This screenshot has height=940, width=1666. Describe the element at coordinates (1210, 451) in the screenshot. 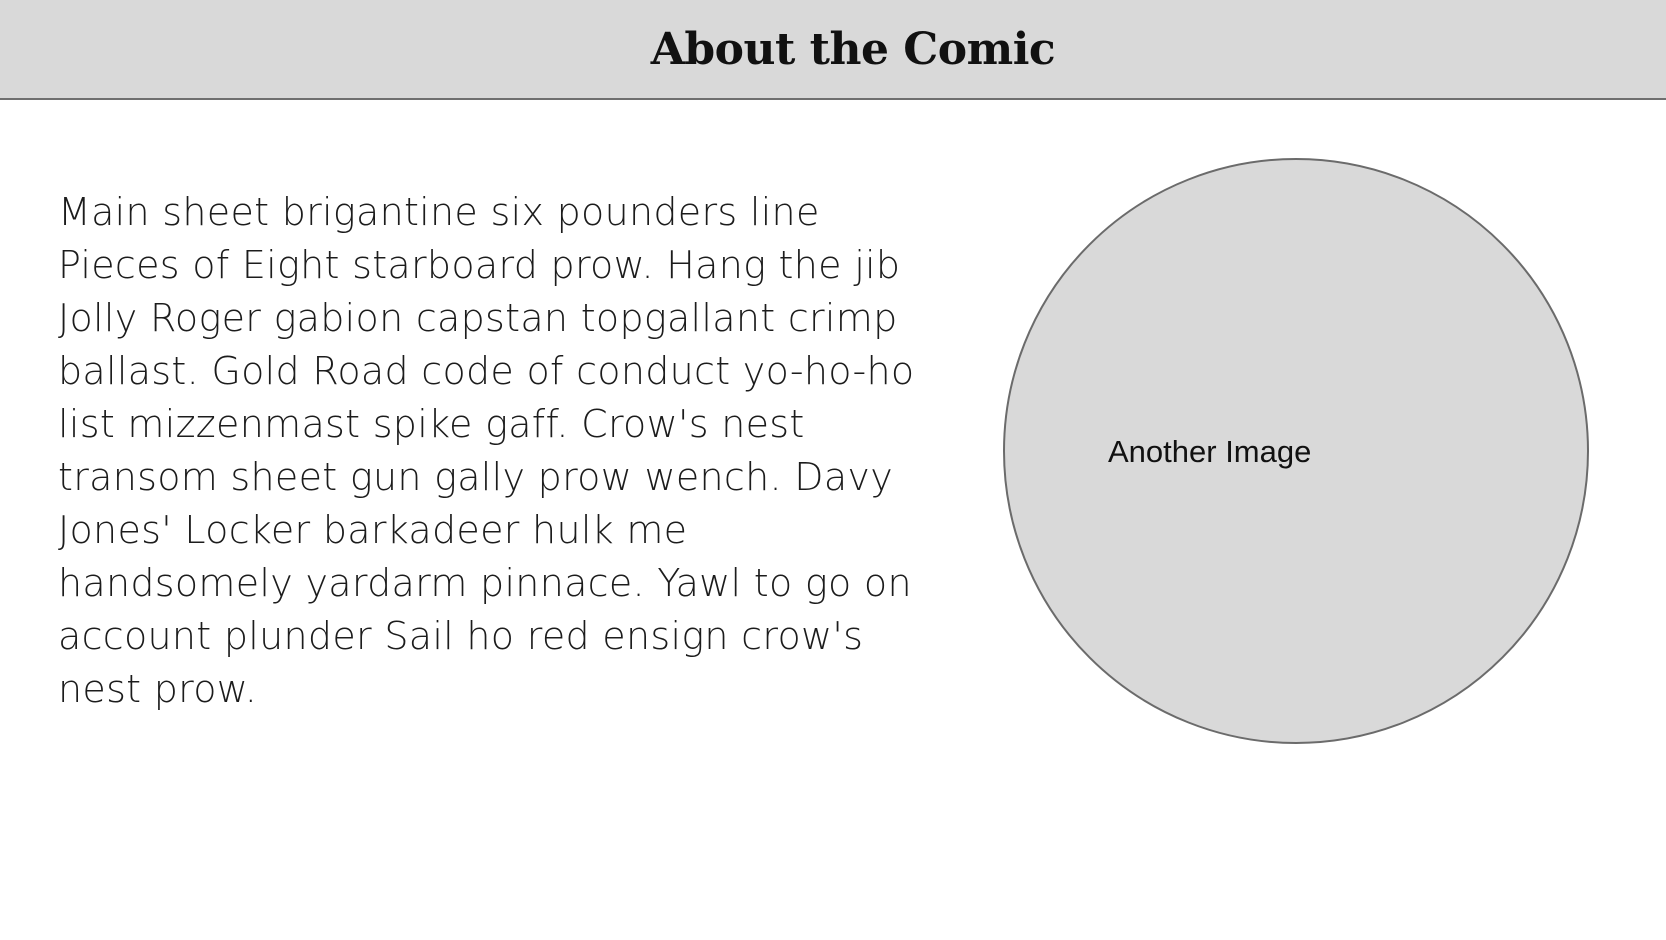

I see `image-placeholder-label: Another Image` at that location.